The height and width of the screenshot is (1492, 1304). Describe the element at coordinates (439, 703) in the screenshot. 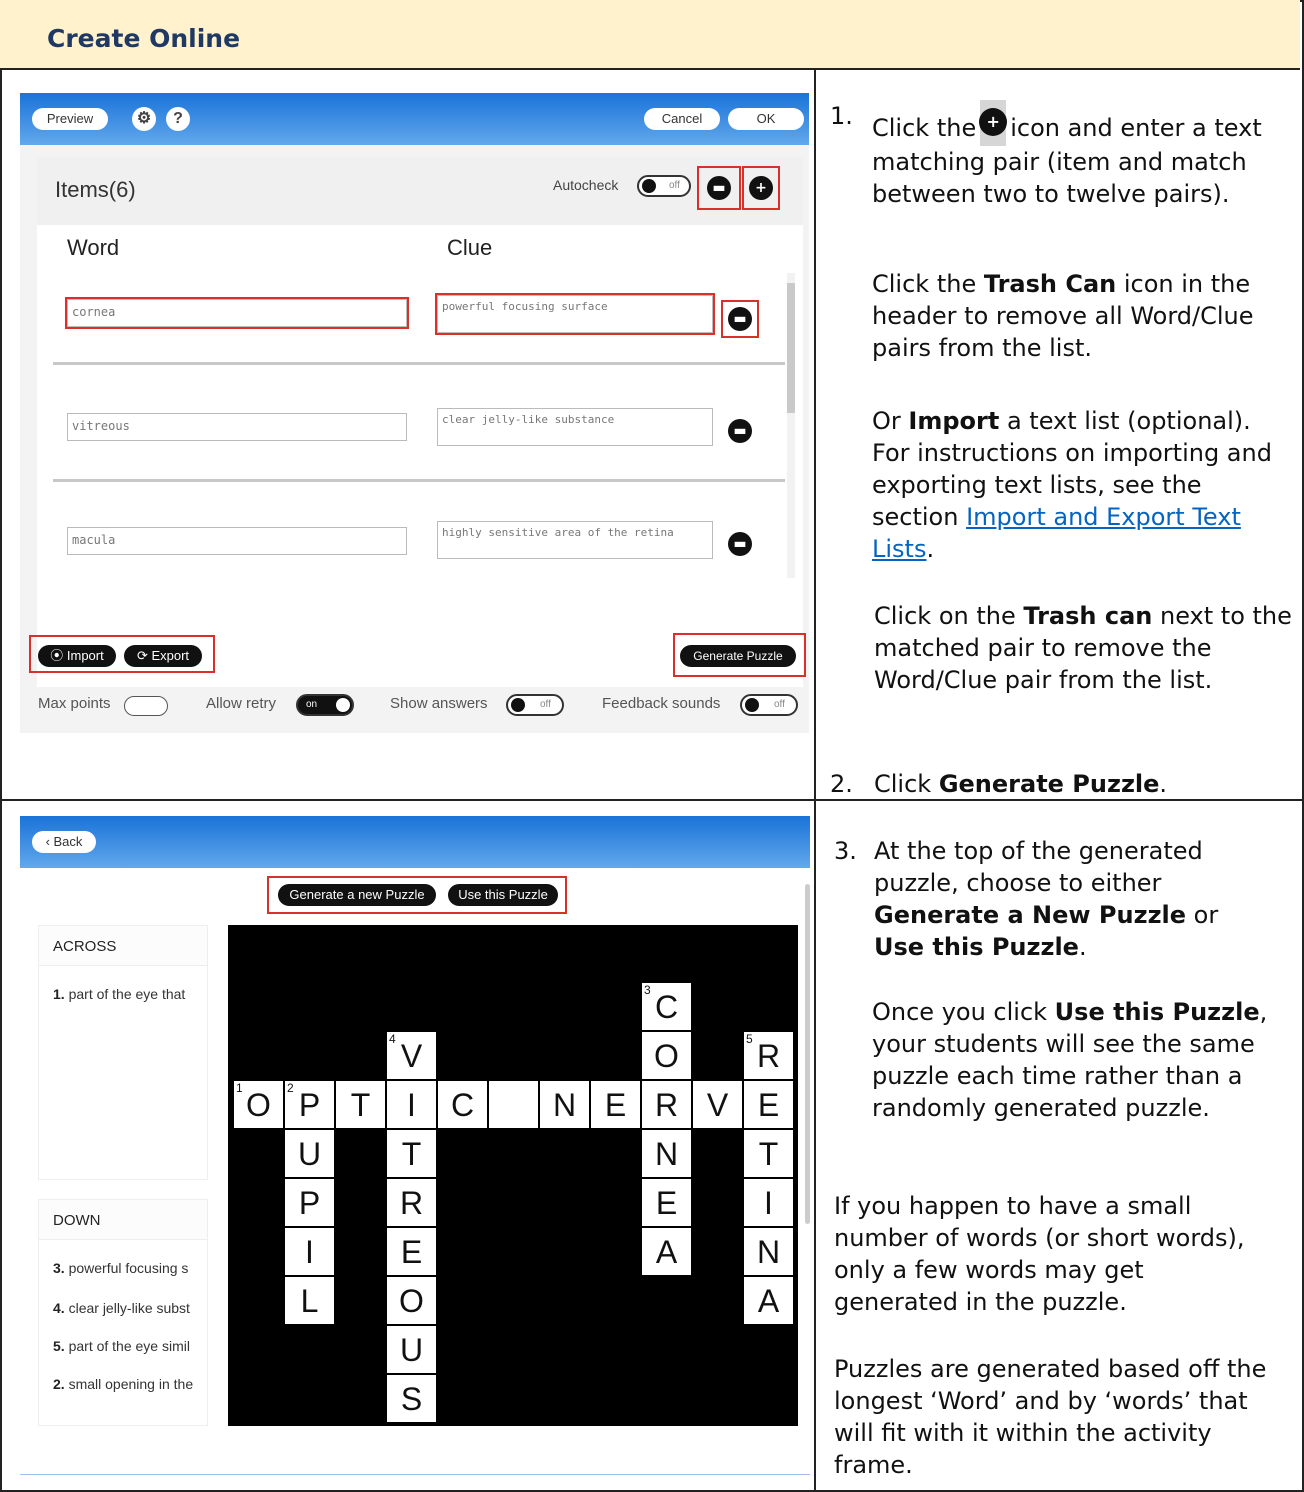

I see `show-answers-label: Show answers` at that location.